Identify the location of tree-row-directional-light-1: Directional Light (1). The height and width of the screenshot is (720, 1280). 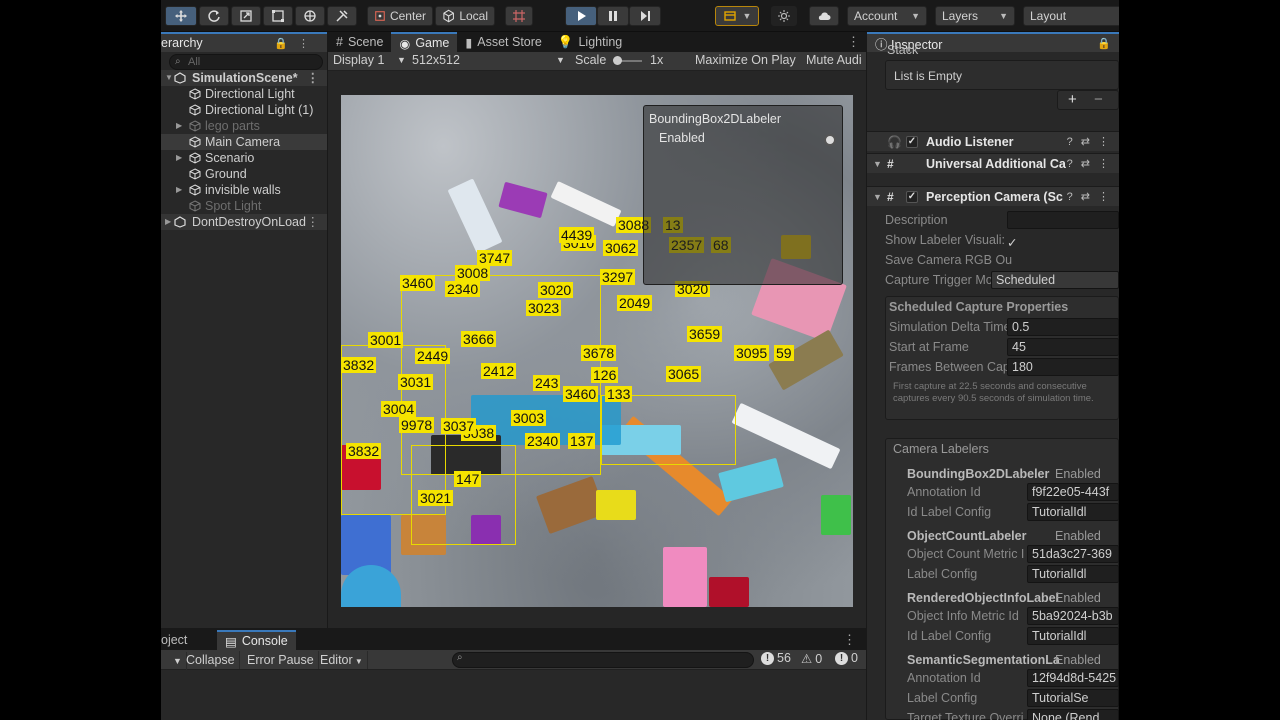
(244, 110).